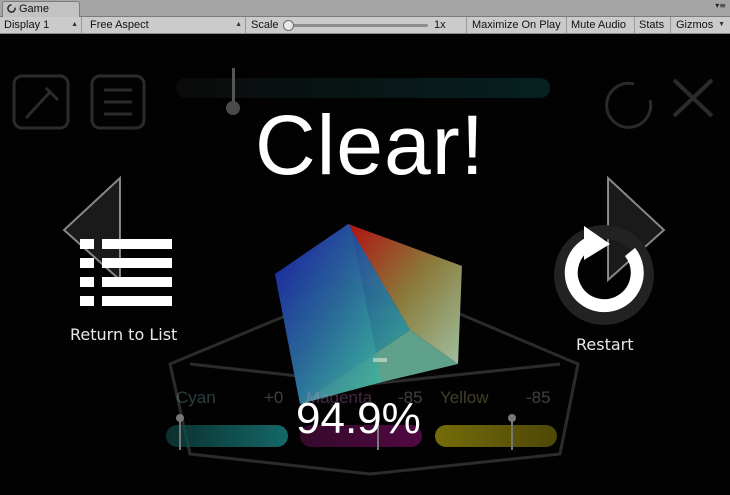  What do you see at coordinates (288, 25) in the screenshot?
I see `scale-slider-thumb` at bounding box center [288, 25].